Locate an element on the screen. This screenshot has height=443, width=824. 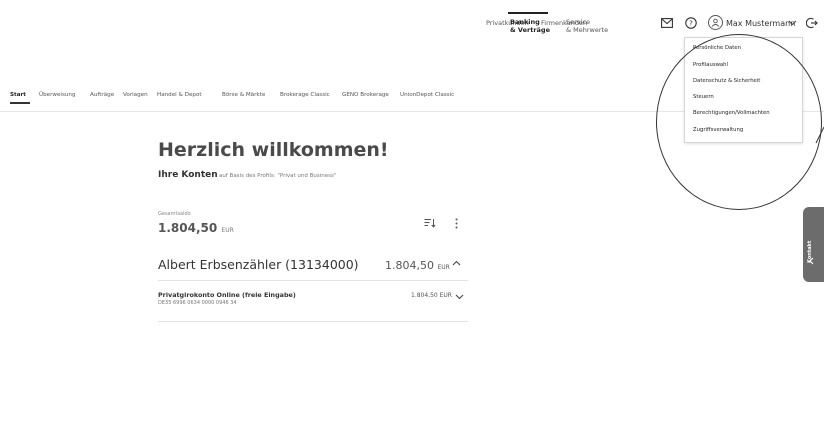
mail-icon is located at coordinates (667, 23).